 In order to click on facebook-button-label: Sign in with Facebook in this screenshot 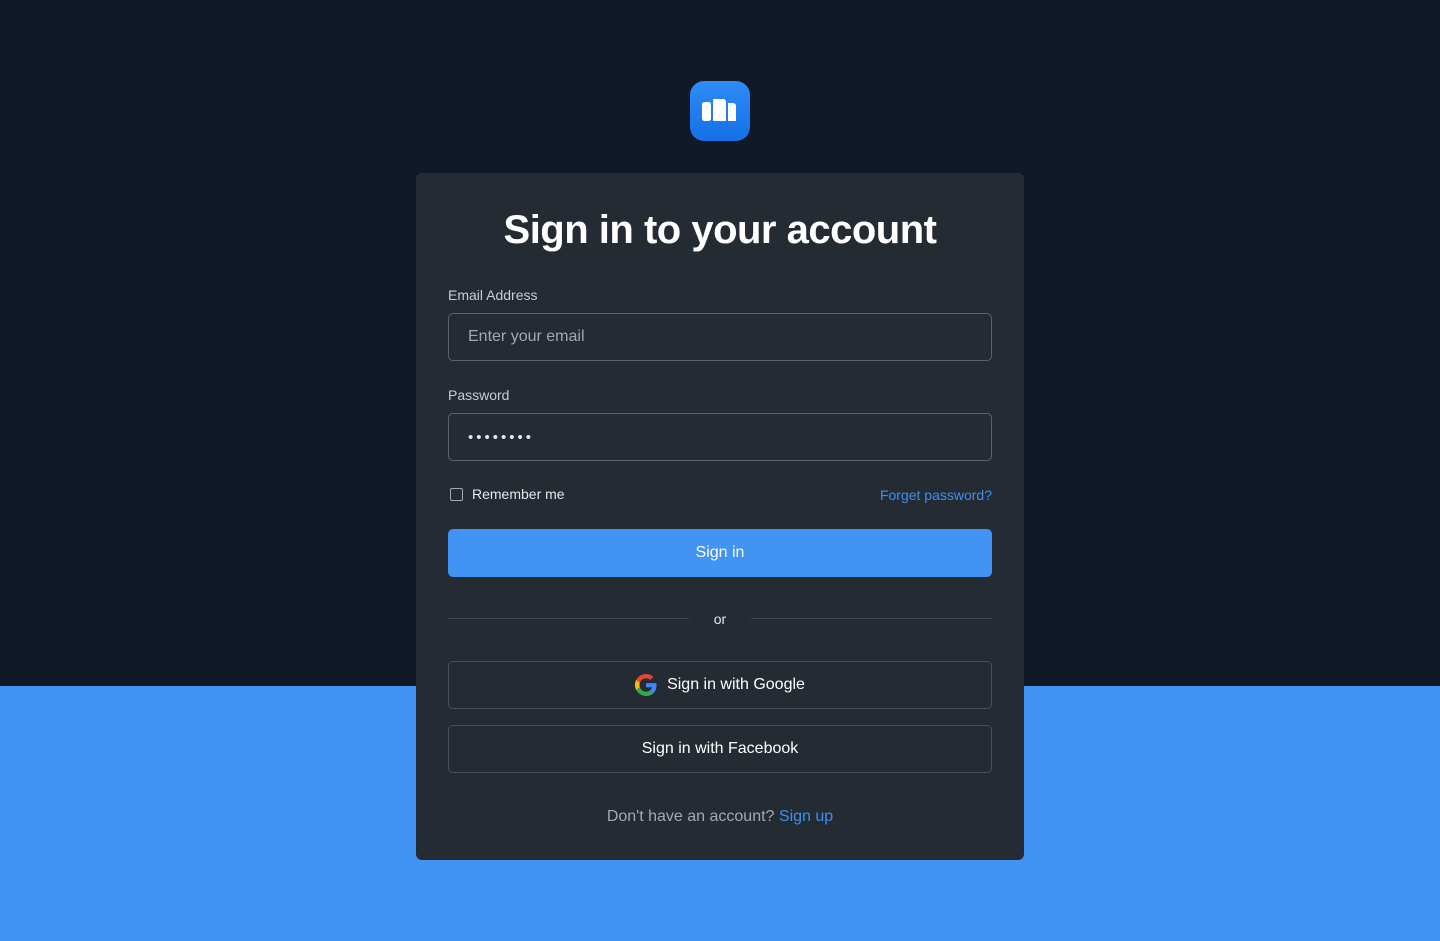, I will do `click(720, 748)`.